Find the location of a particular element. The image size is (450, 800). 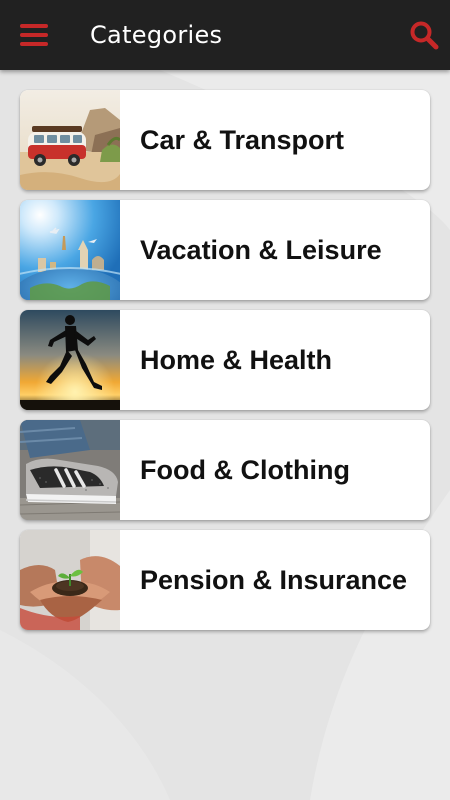

category-card-car-transport: Car & Transport is located at coordinates (225, 140).